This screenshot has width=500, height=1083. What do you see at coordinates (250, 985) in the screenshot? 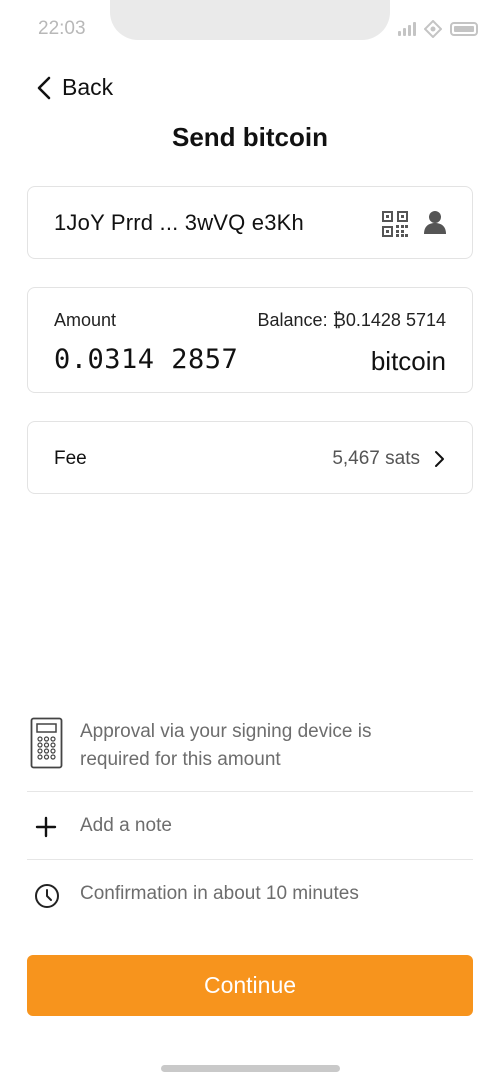
I see `continue-button: Continue` at bounding box center [250, 985].